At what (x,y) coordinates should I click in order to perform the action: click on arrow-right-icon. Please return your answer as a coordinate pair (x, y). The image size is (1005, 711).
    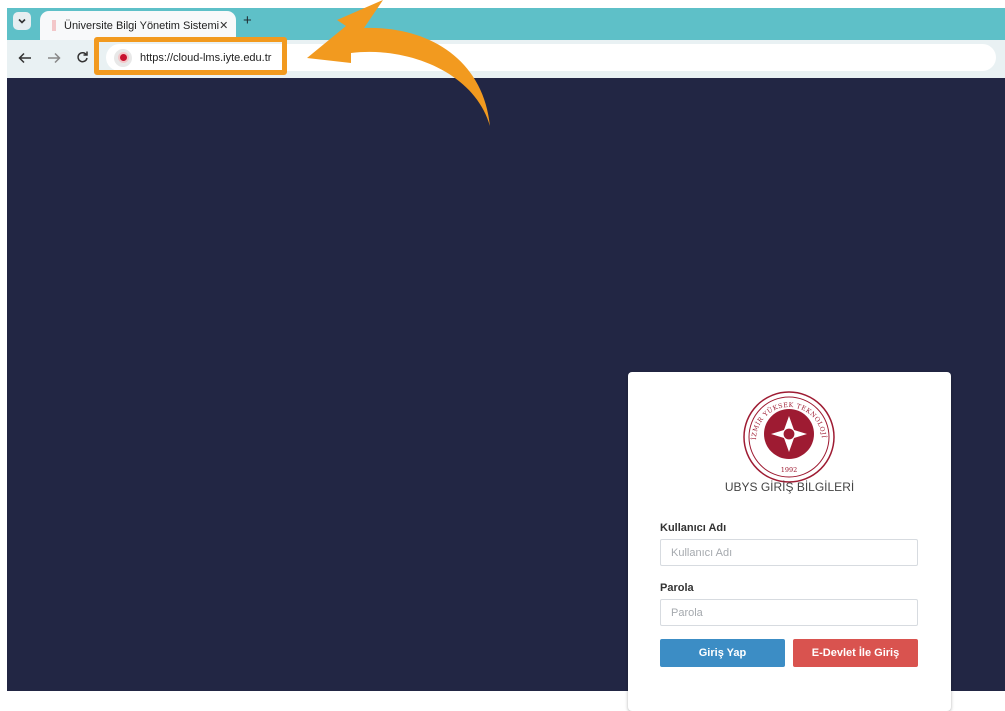
    Looking at the image, I should click on (54, 58).